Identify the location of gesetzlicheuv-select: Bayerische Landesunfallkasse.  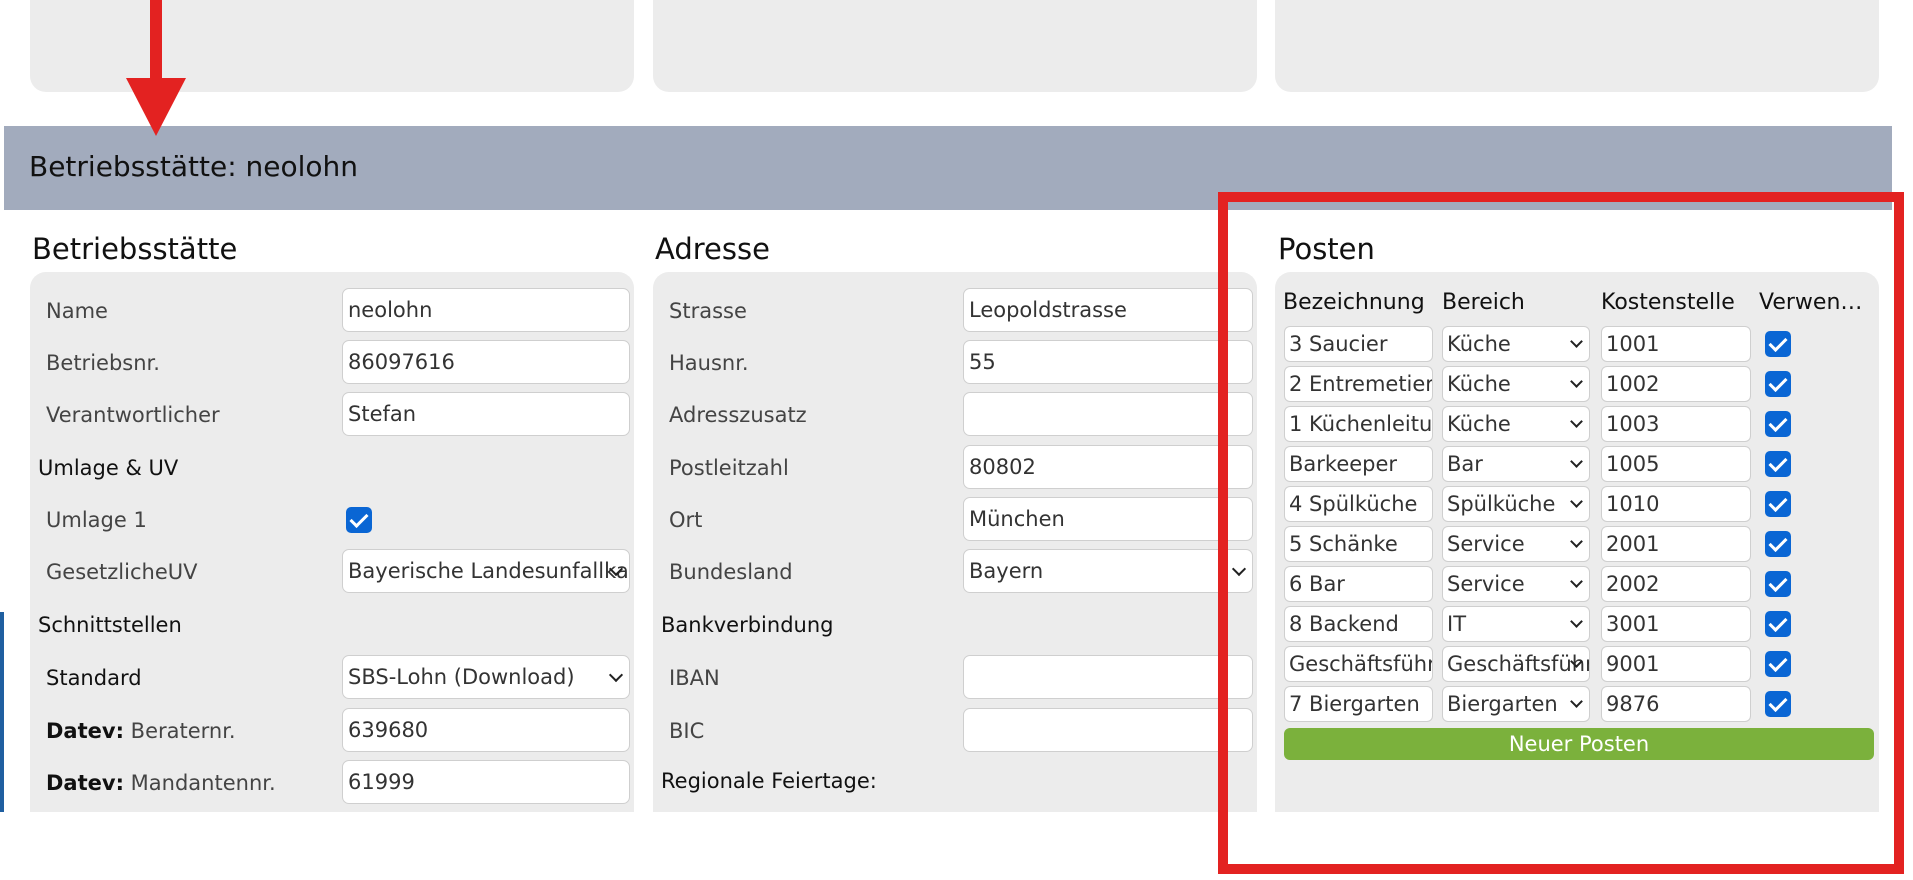
(486, 571).